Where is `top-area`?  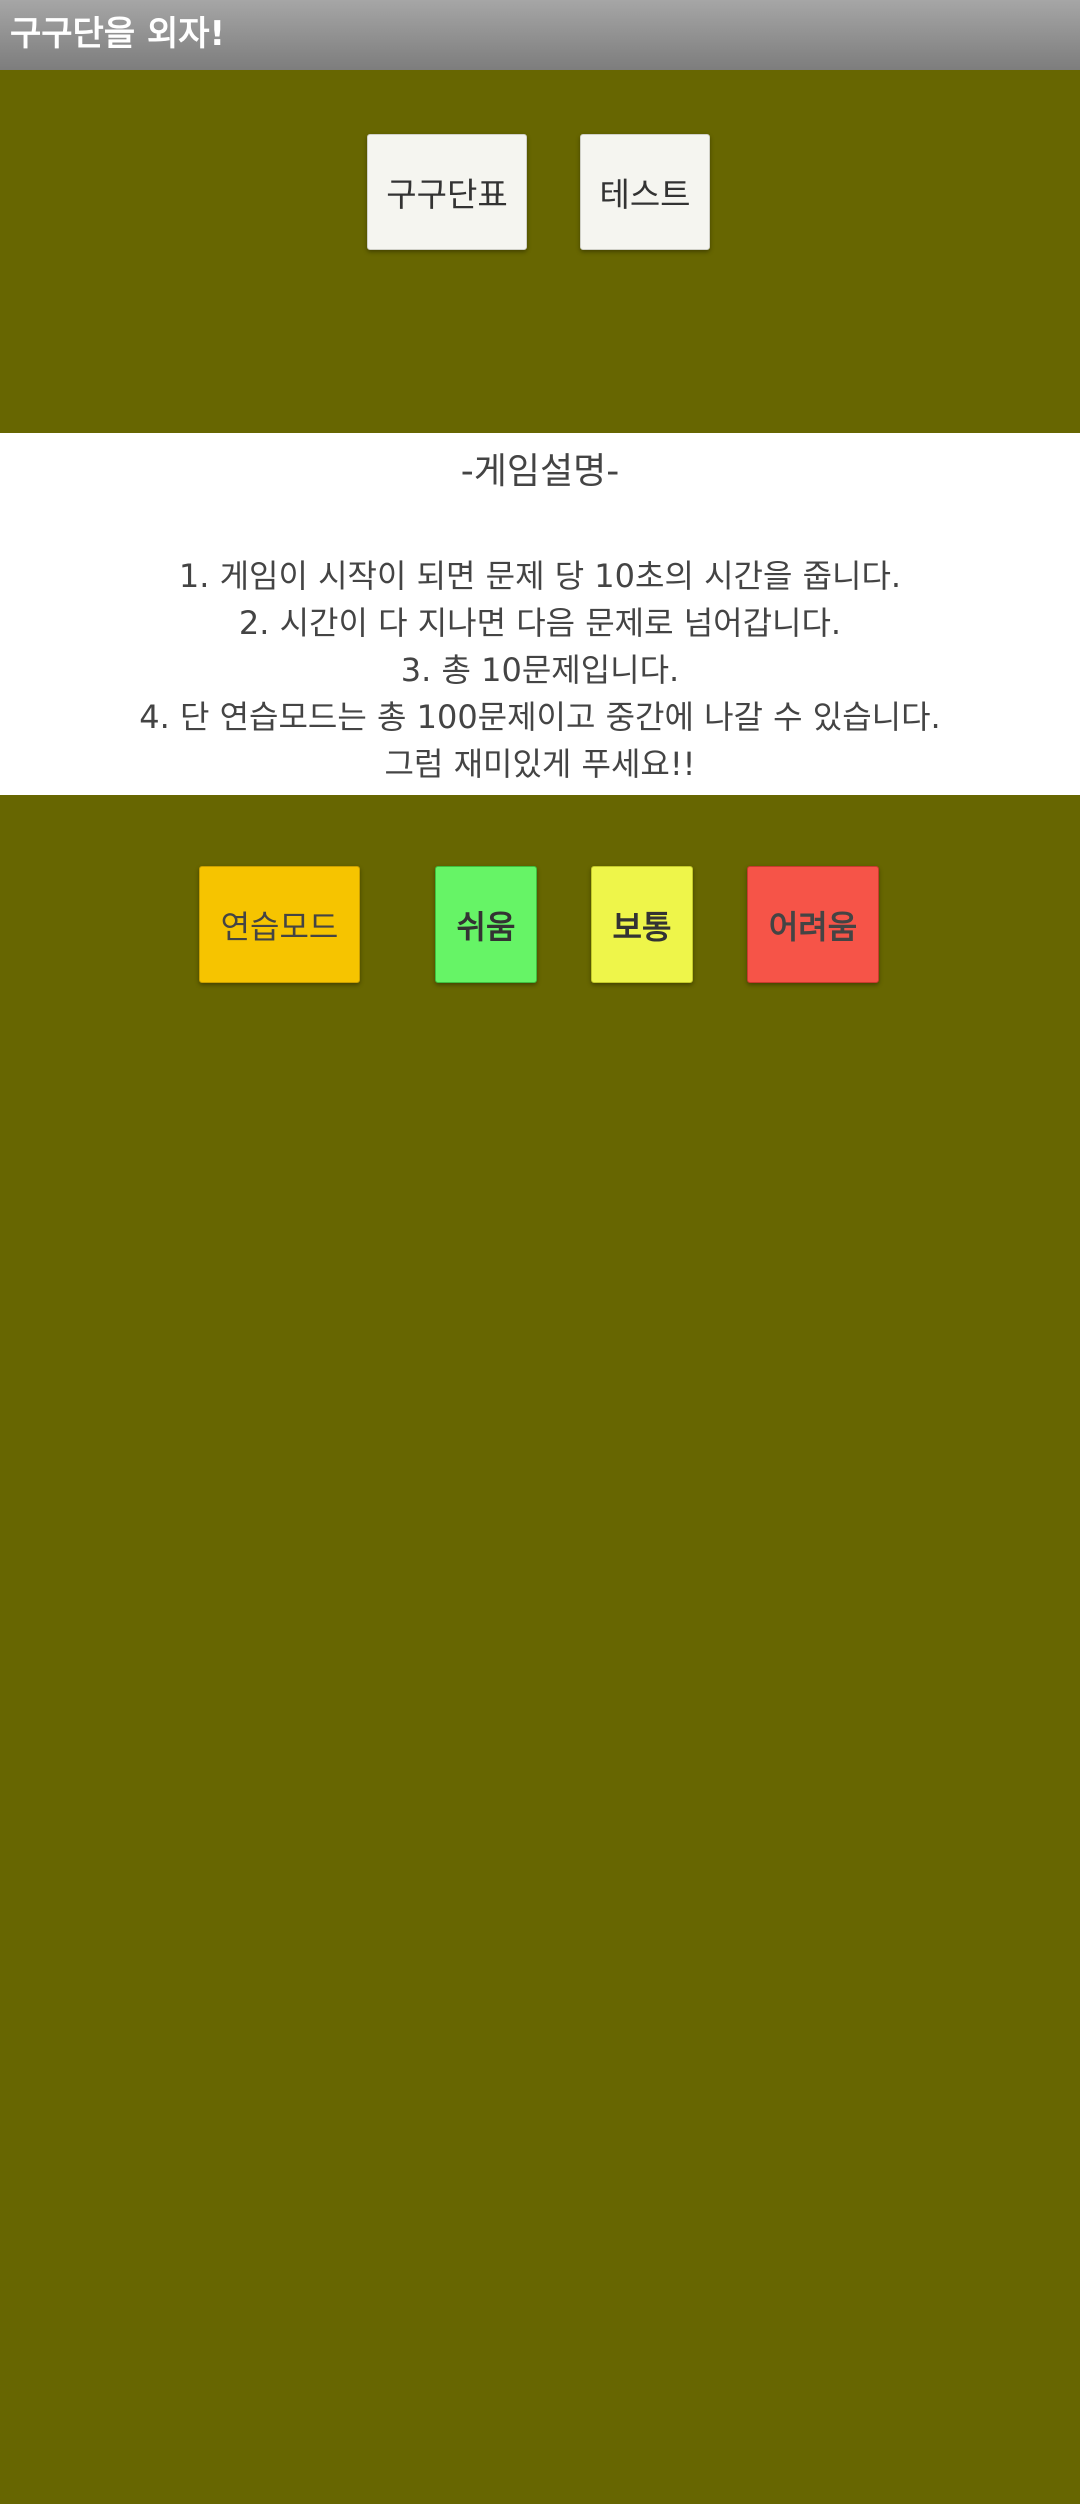 top-area is located at coordinates (540, 251).